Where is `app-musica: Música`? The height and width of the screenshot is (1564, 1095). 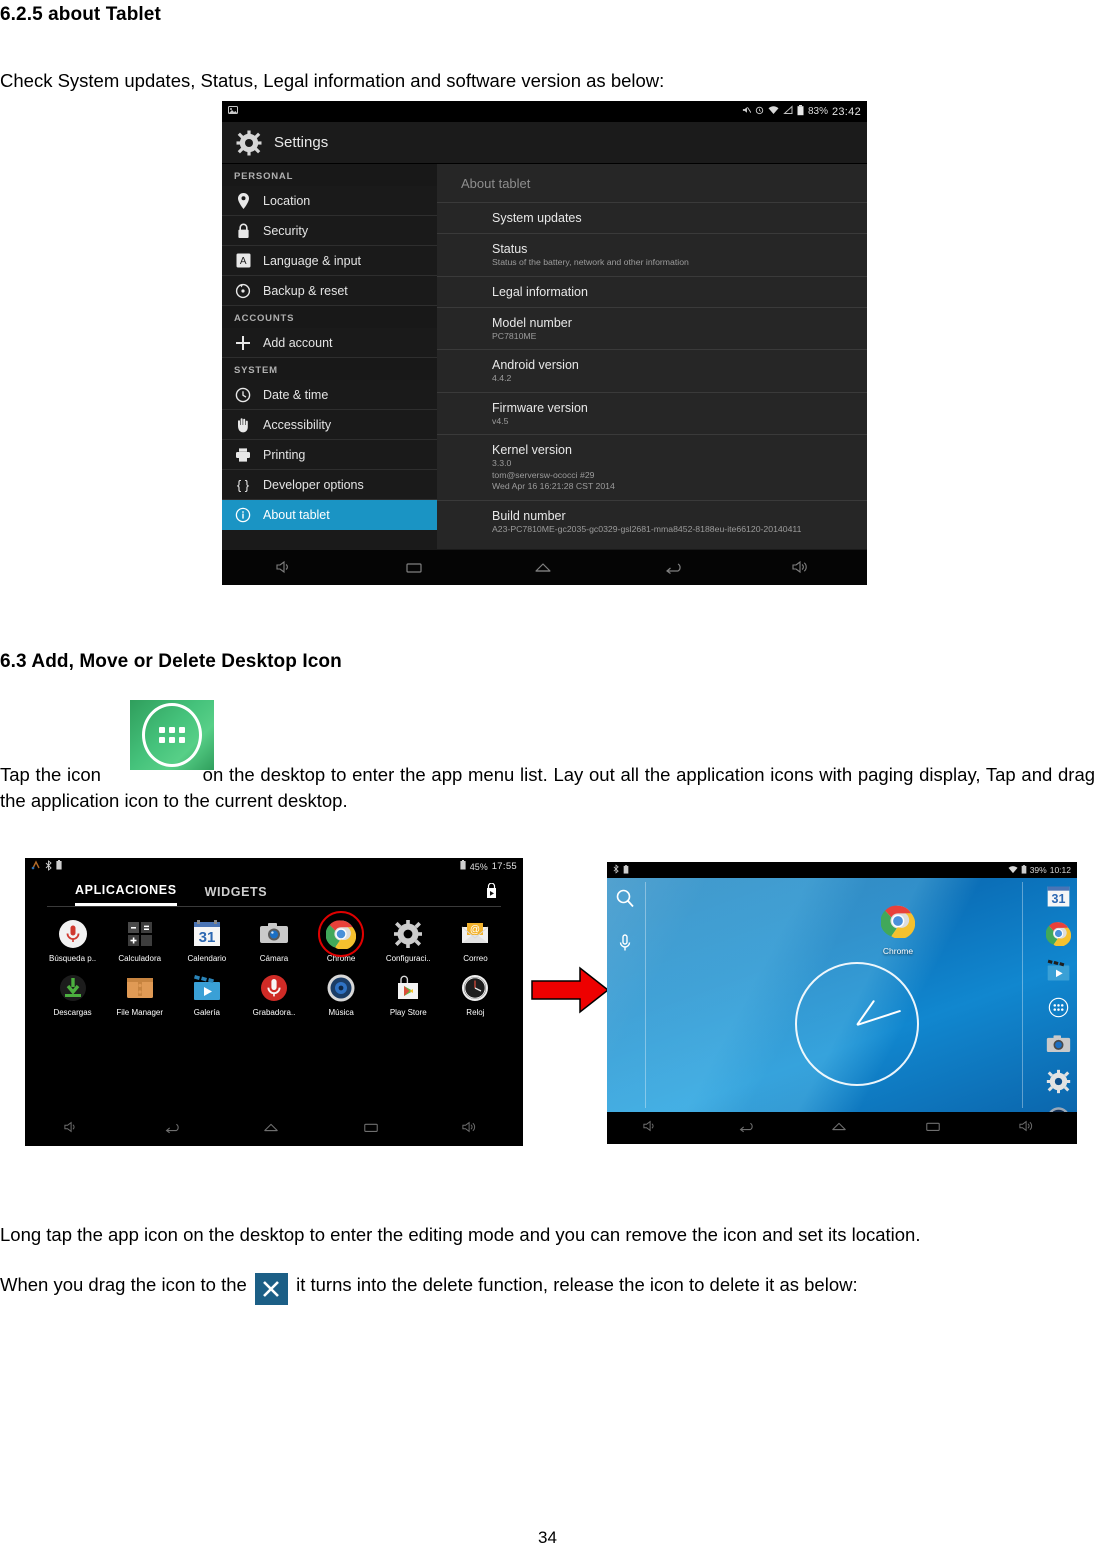
app-musica: Música is located at coordinates (341, 994).